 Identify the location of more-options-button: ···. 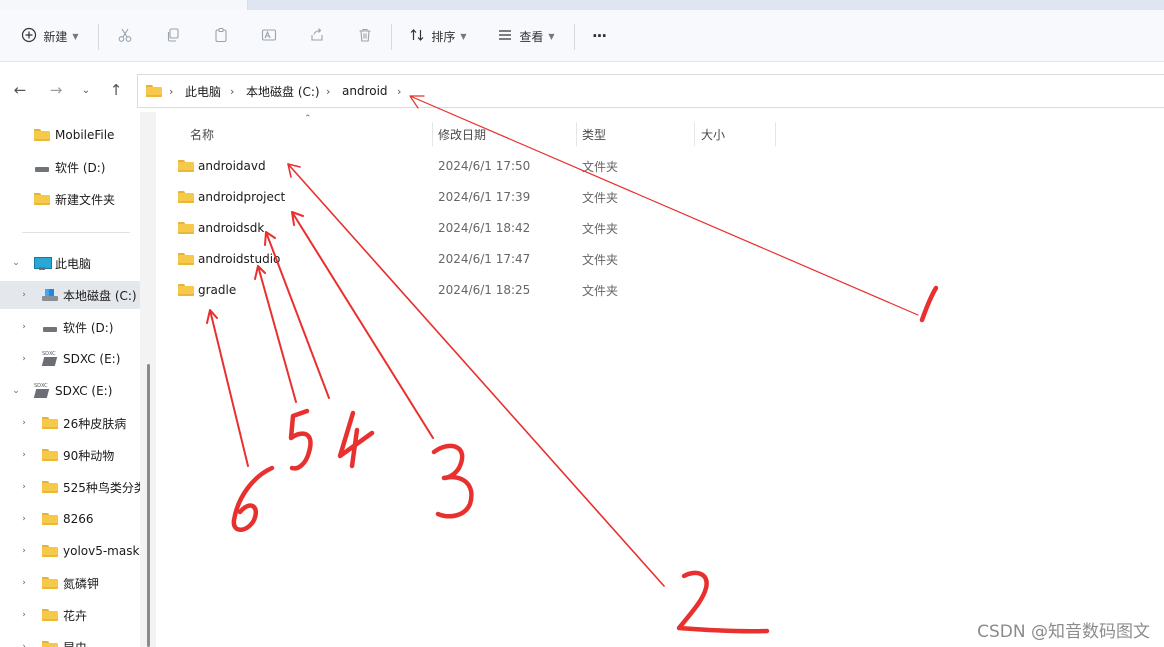
(599, 36).